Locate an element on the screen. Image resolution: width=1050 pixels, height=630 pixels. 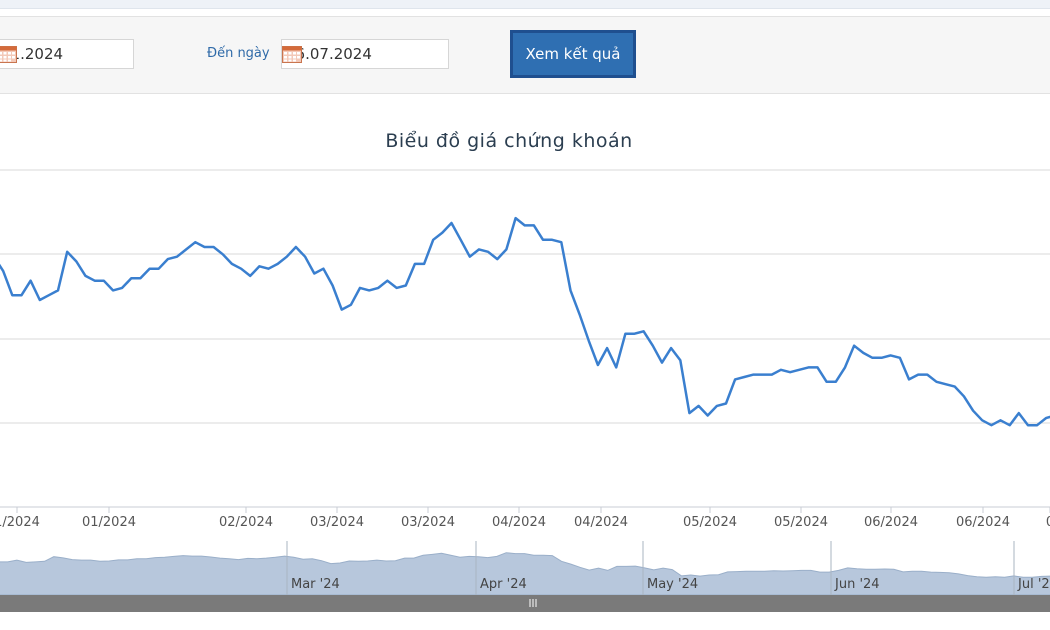
navigator-label: Mar '24 is located at coordinates (315, 584).